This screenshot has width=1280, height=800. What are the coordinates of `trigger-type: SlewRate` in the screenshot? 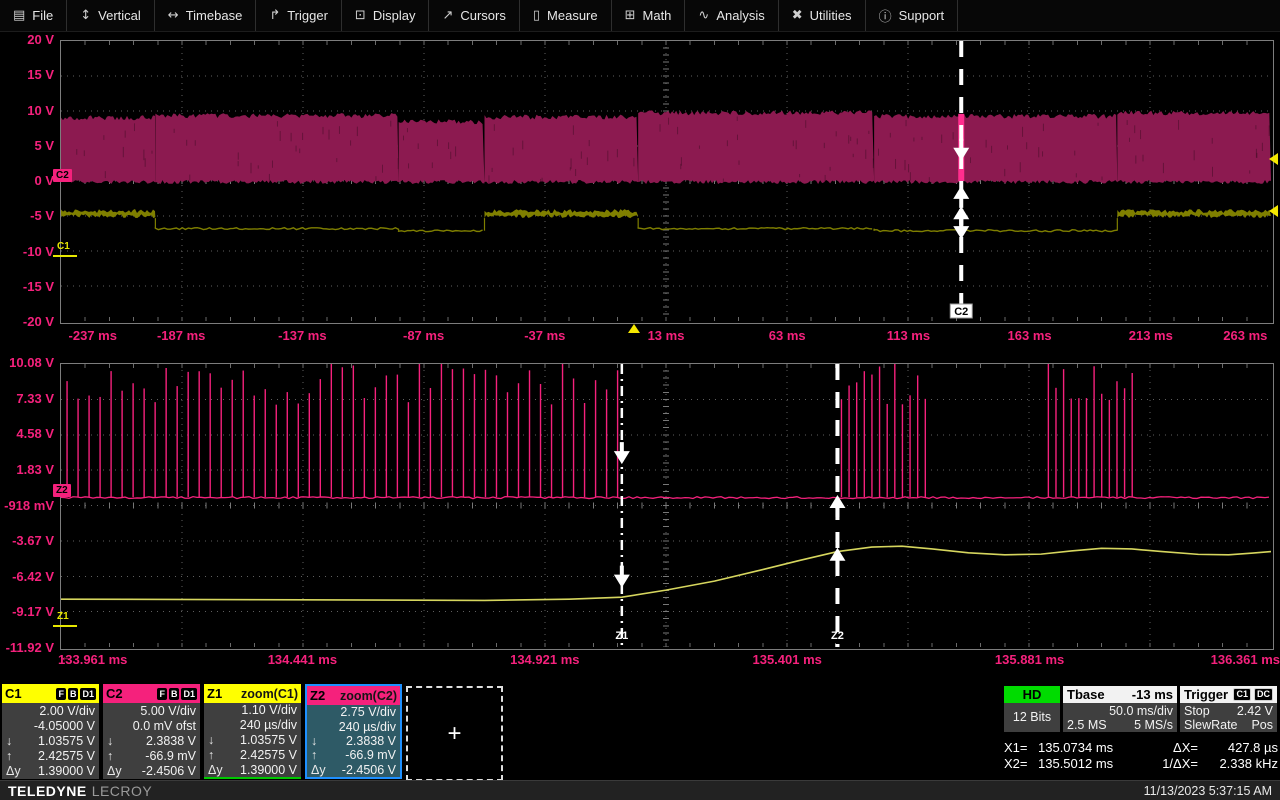 It's located at (1211, 725).